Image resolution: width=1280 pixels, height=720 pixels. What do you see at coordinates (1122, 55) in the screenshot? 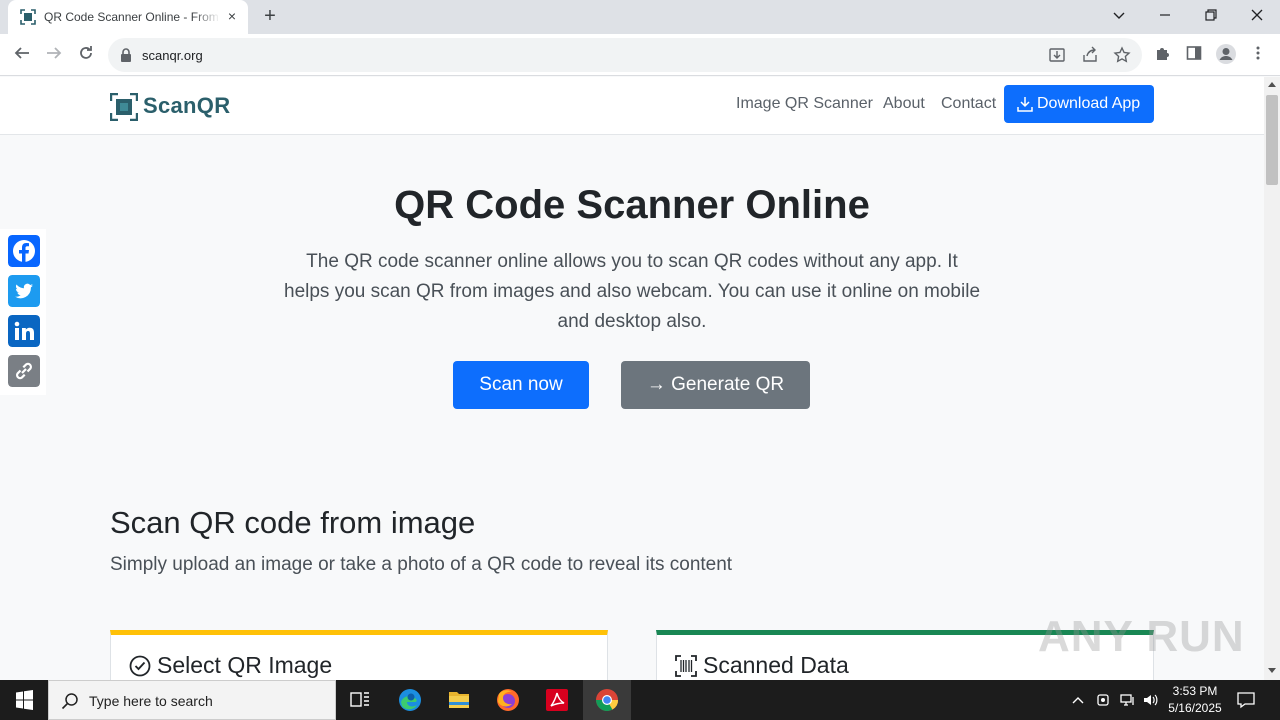
I see `bookmark-star-icon` at bounding box center [1122, 55].